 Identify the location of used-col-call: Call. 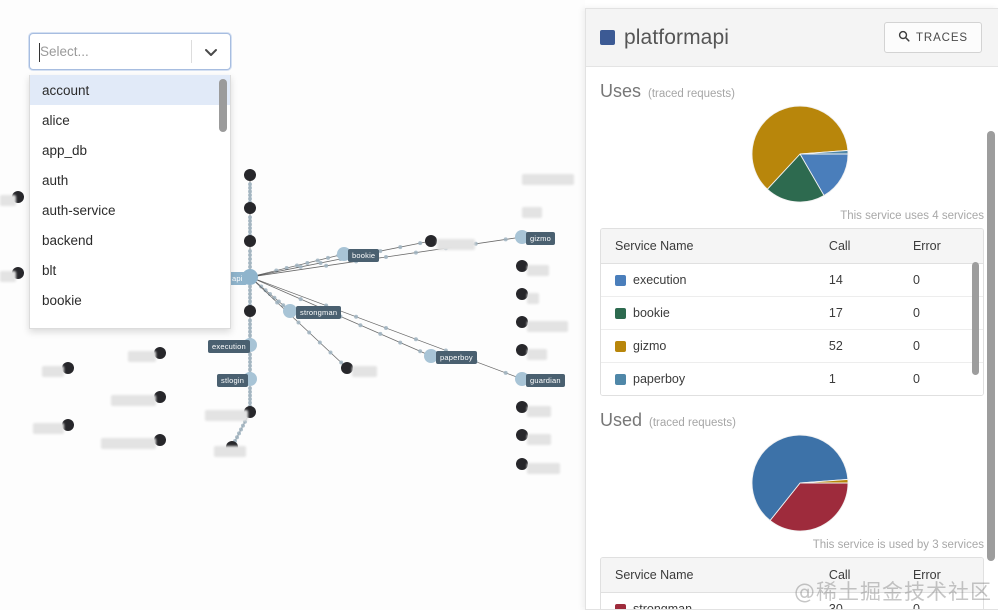
(856, 575).